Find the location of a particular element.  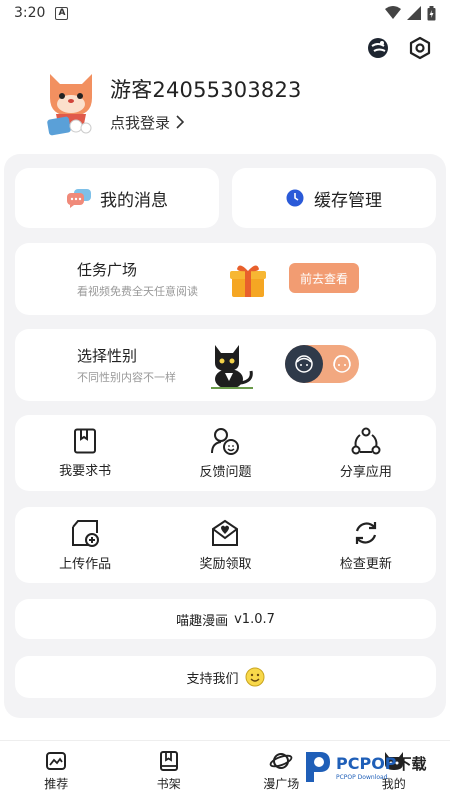

support-us-button: 支持我们 is located at coordinates (225, 677).